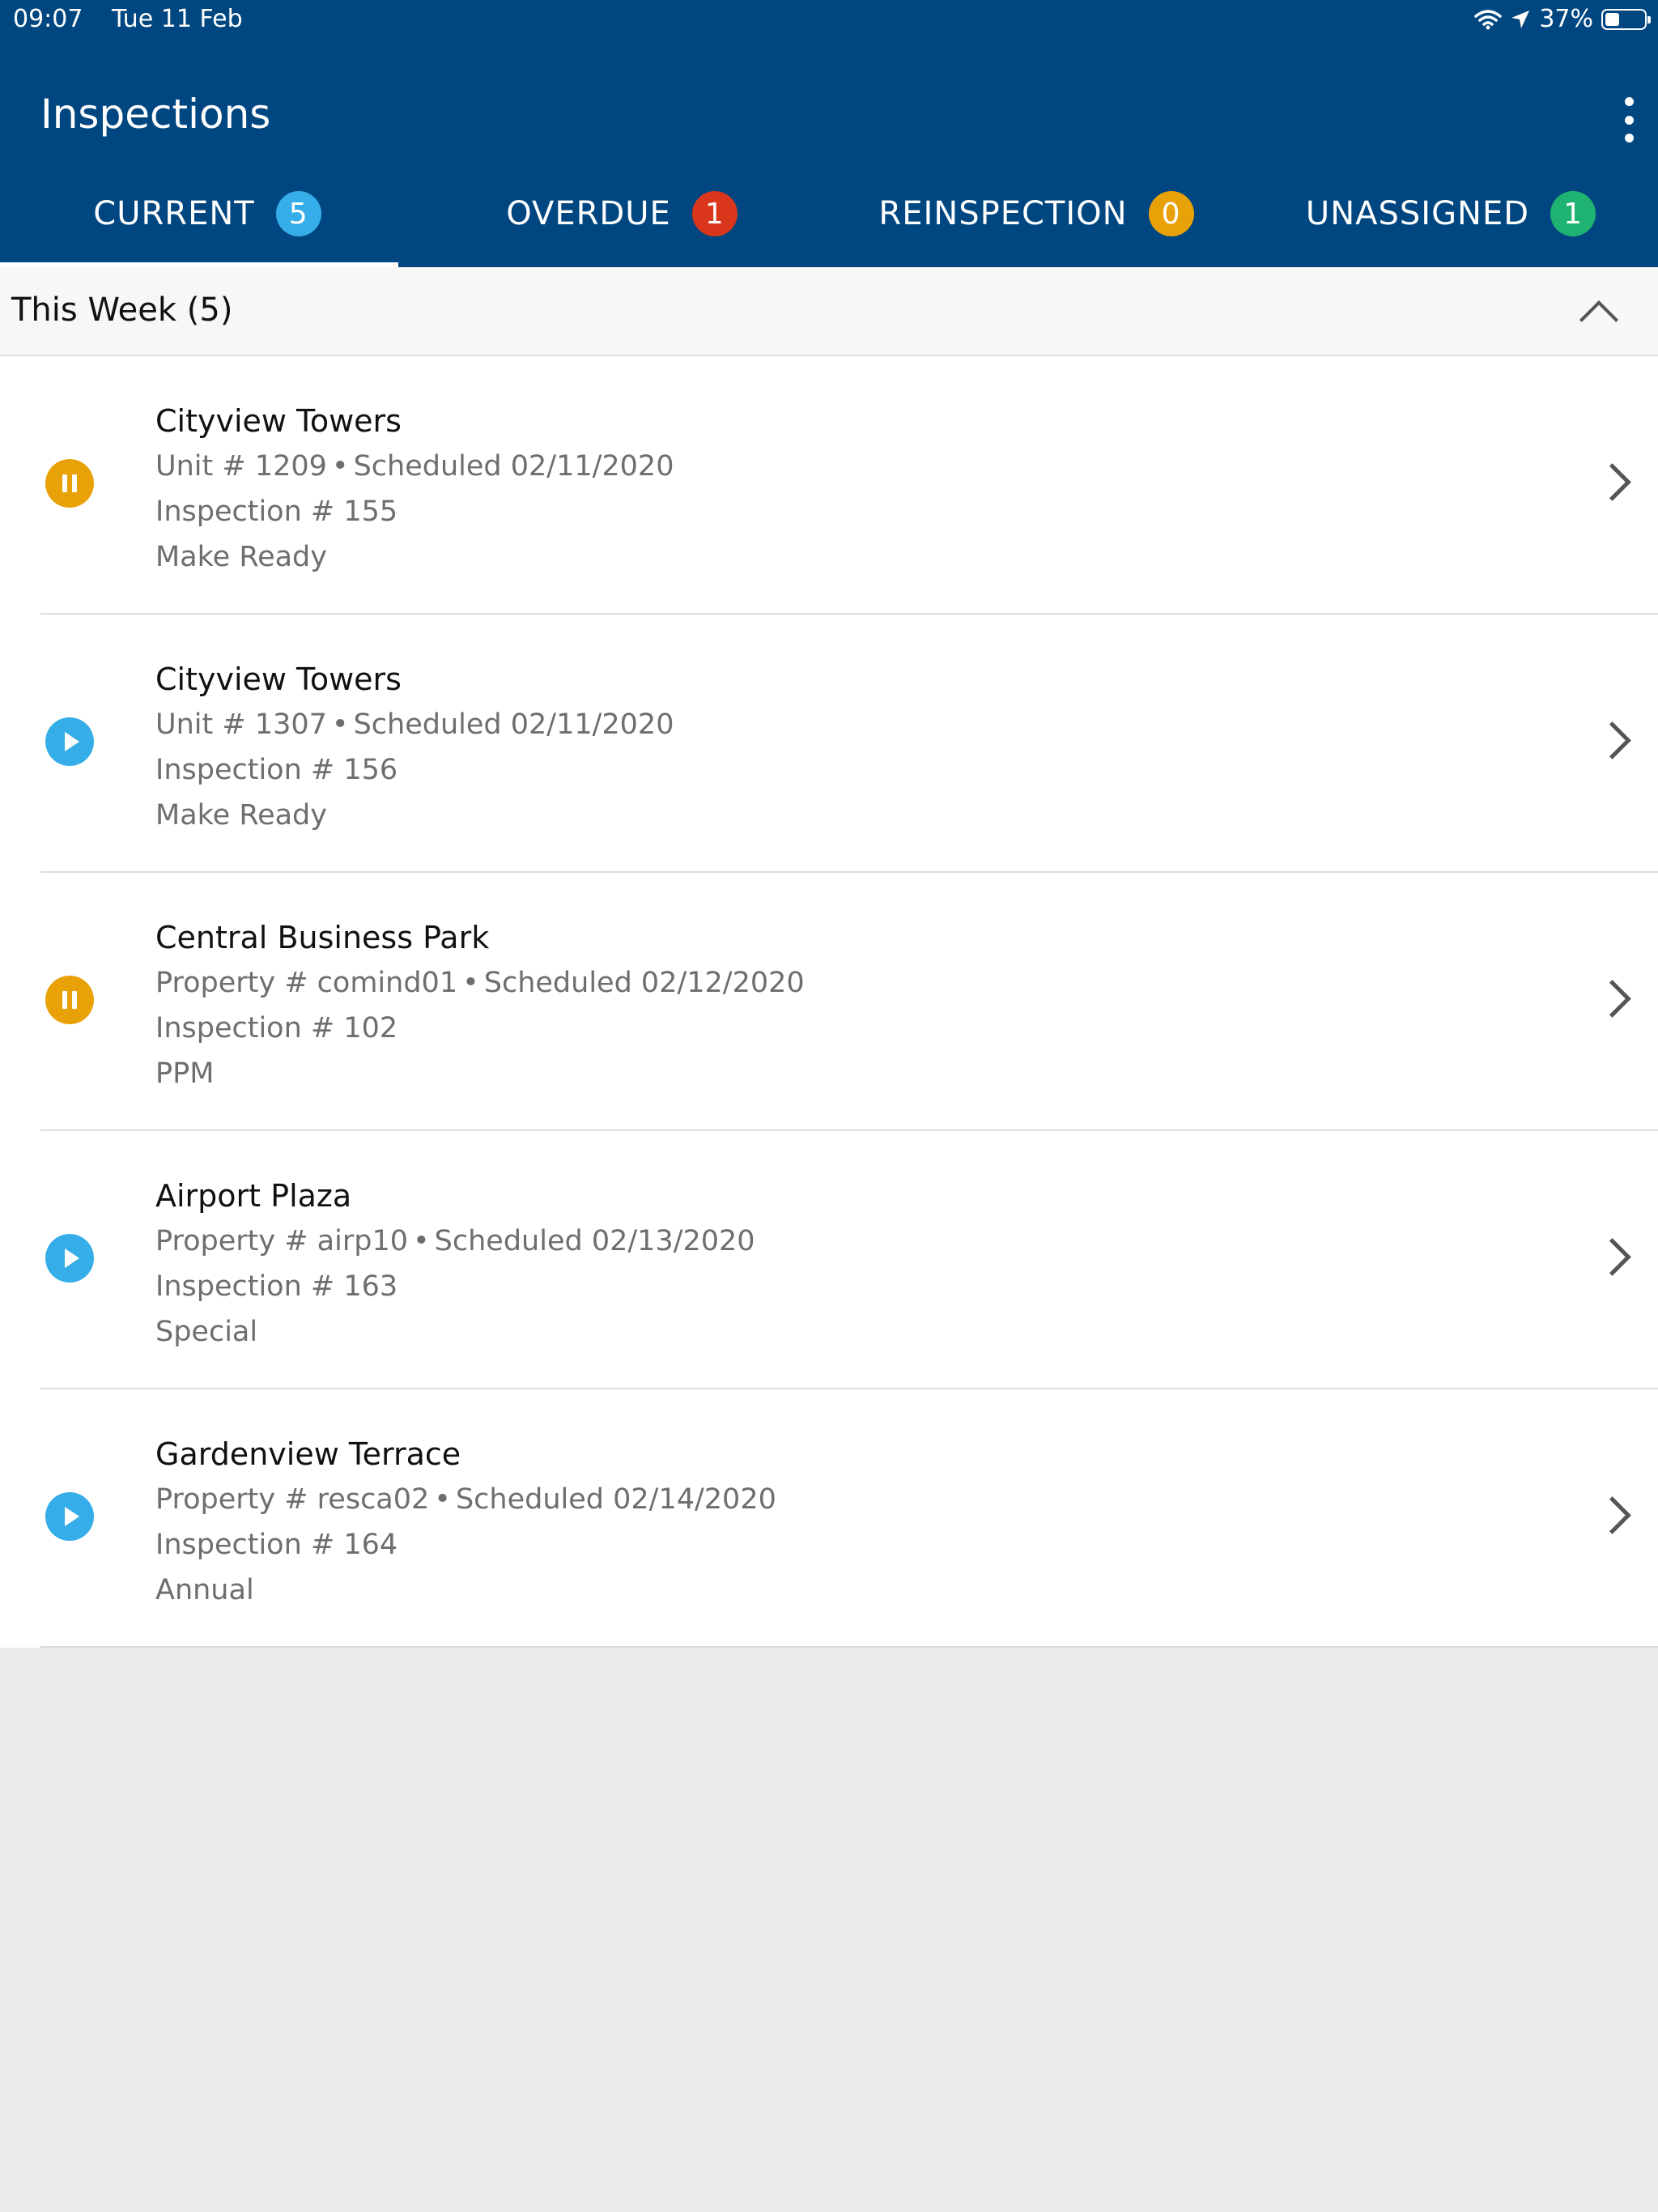 The width and height of the screenshot is (1658, 2212). Describe the element at coordinates (1003, 213) in the screenshot. I see `tab-label: REINSPECTION` at that location.